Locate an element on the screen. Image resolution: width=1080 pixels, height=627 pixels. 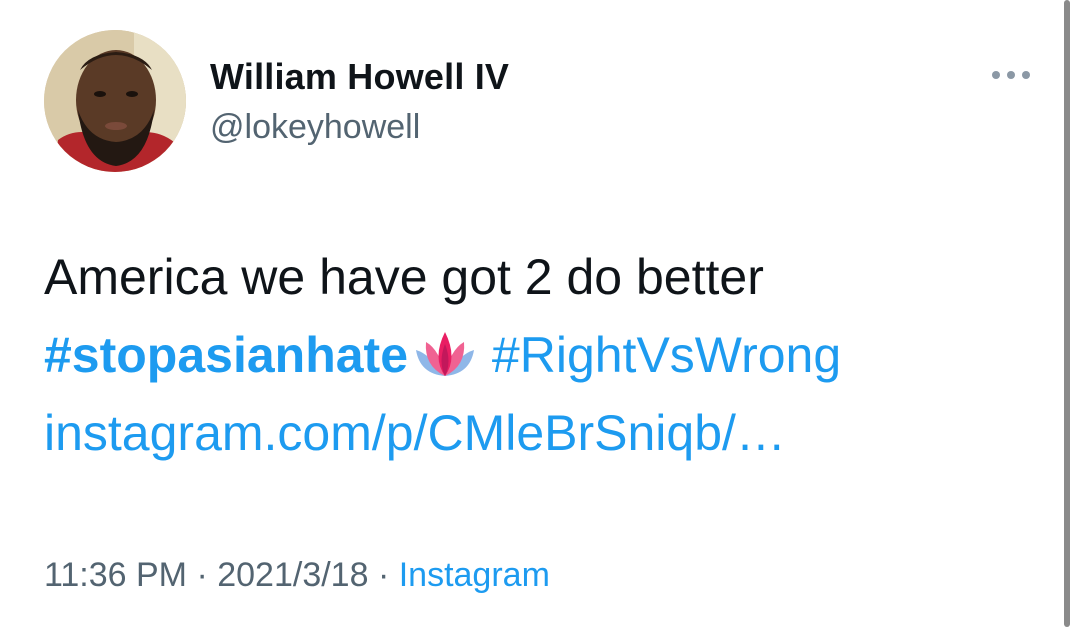
tweet-hashtag-line: #stopasianhate #RightVsWrong is located at coordinates (534, 355).